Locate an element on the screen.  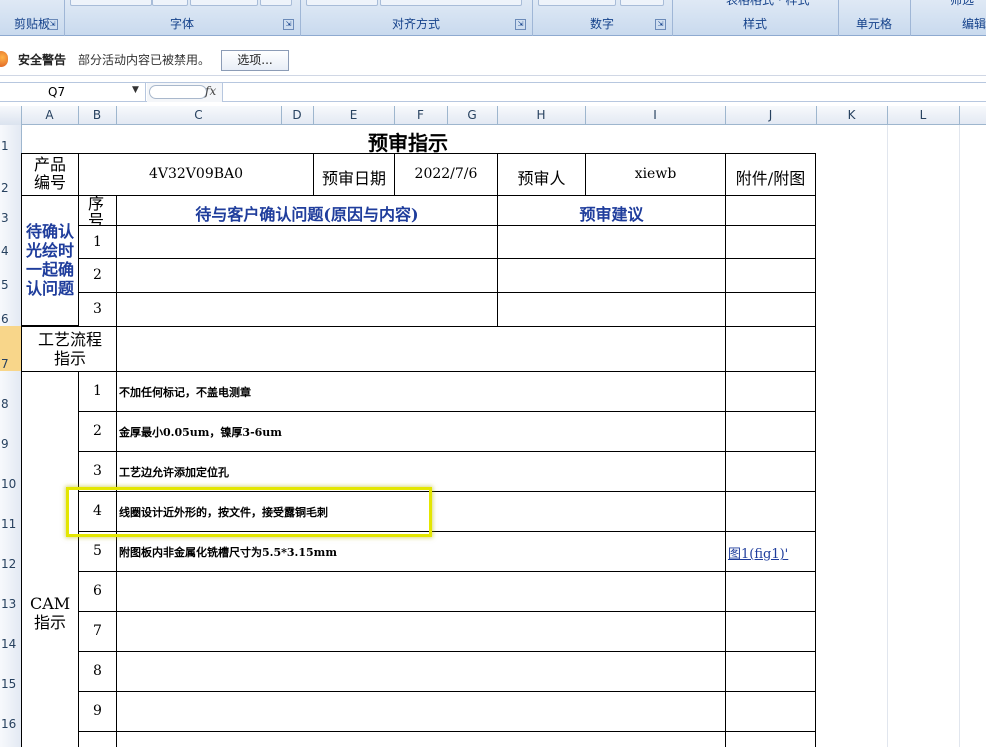
row-header-15: 15 is located at coordinates (11, 671).